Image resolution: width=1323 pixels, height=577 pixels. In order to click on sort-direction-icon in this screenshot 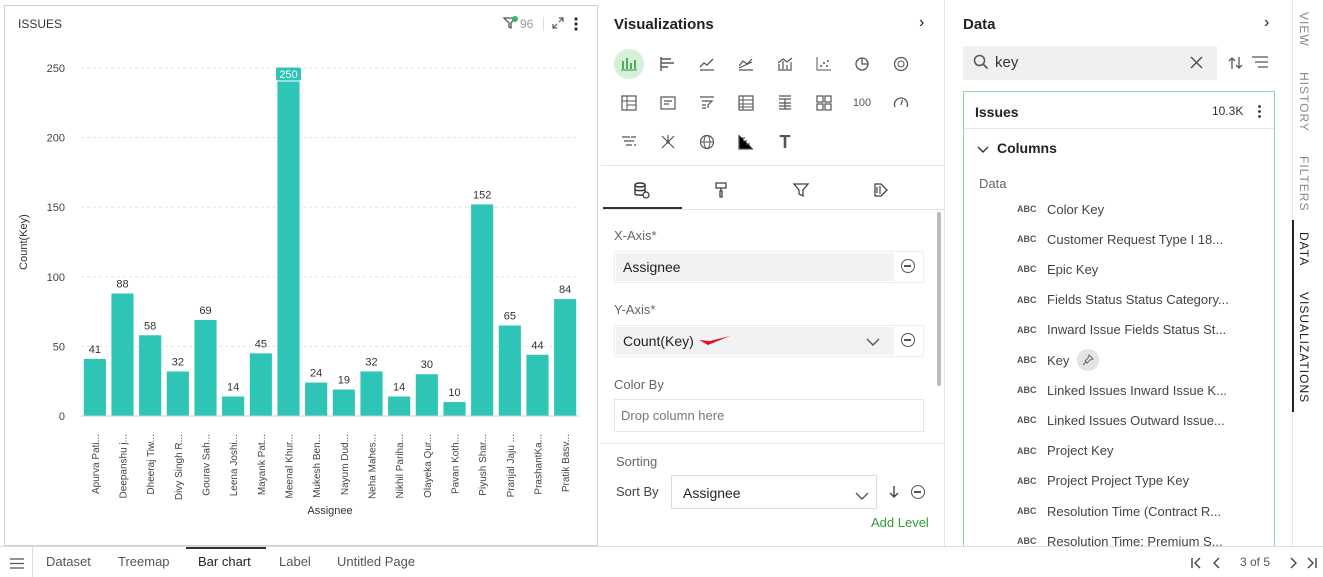, I will do `click(894, 494)`.